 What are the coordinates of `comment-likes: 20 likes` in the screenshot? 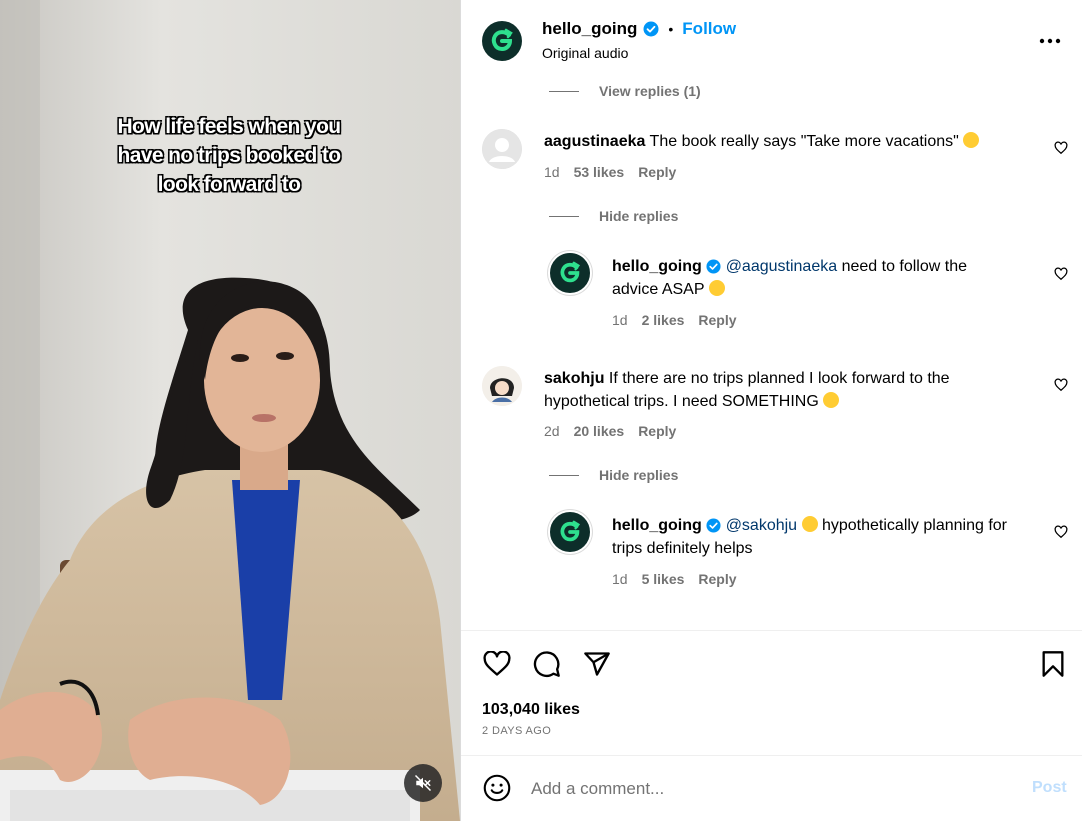 It's located at (599, 431).